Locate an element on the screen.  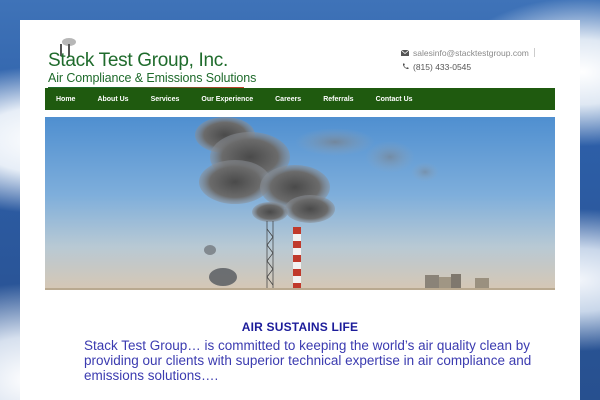
contact-email-row: salesinfo@stacktestgroup.com is located at coordinates (468, 52).